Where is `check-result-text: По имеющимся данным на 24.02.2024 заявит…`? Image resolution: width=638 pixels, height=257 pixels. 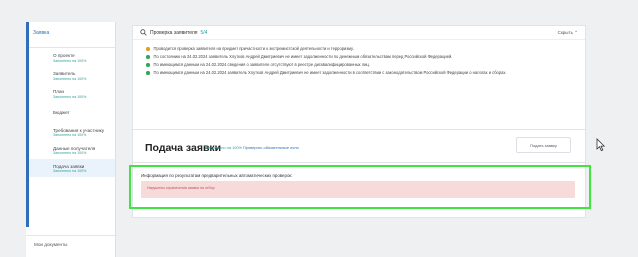
check-result-text: По имеющимся данным на 24.02.2024 заявит… is located at coordinates (330, 72).